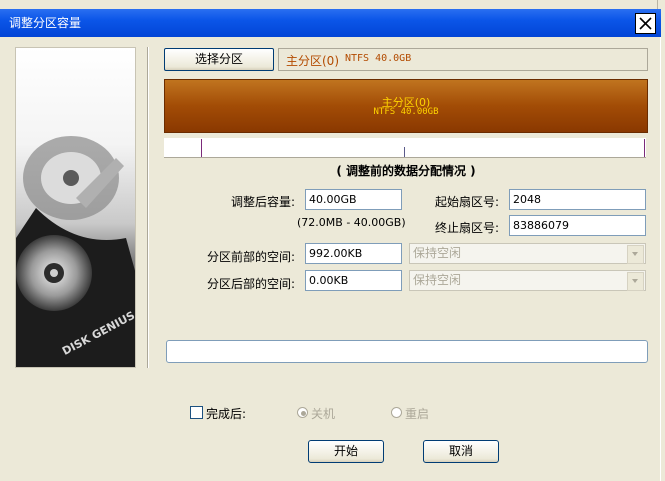 This screenshot has height=481, width=665. Describe the element at coordinates (330, 23) in the screenshot. I see `dialog-titlebar` at that location.